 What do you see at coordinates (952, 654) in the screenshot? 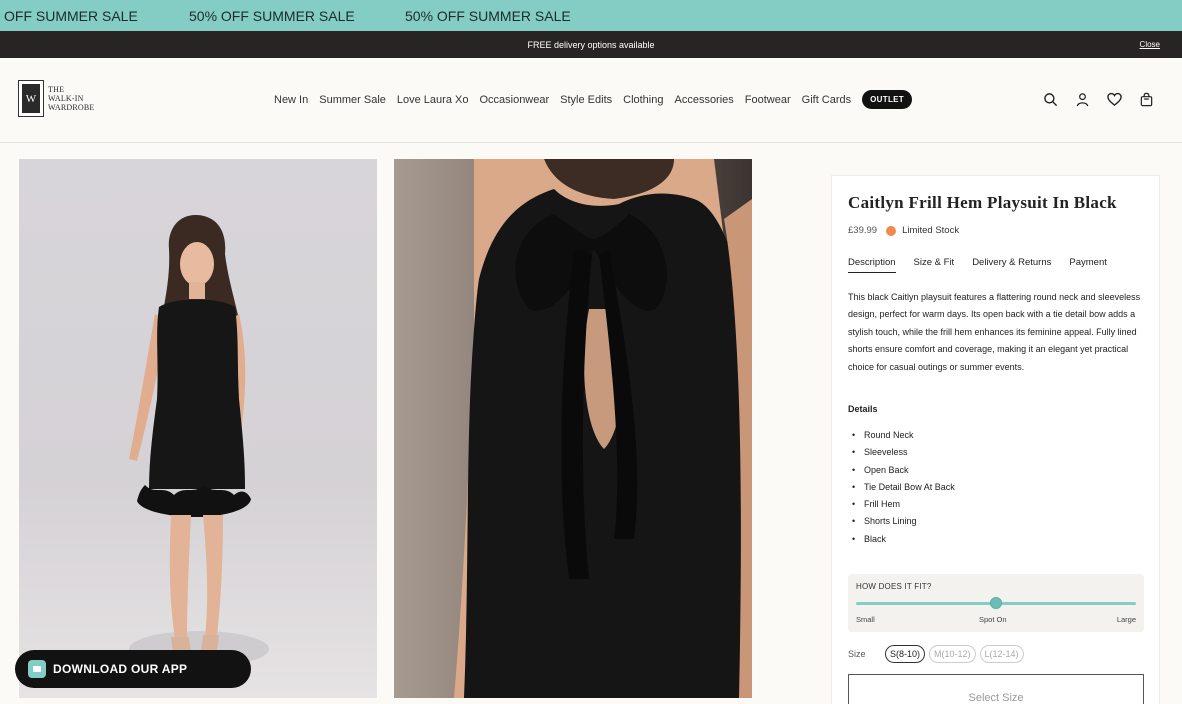
I see `size-option-m: M(10-12)` at bounding box center [952, 654].